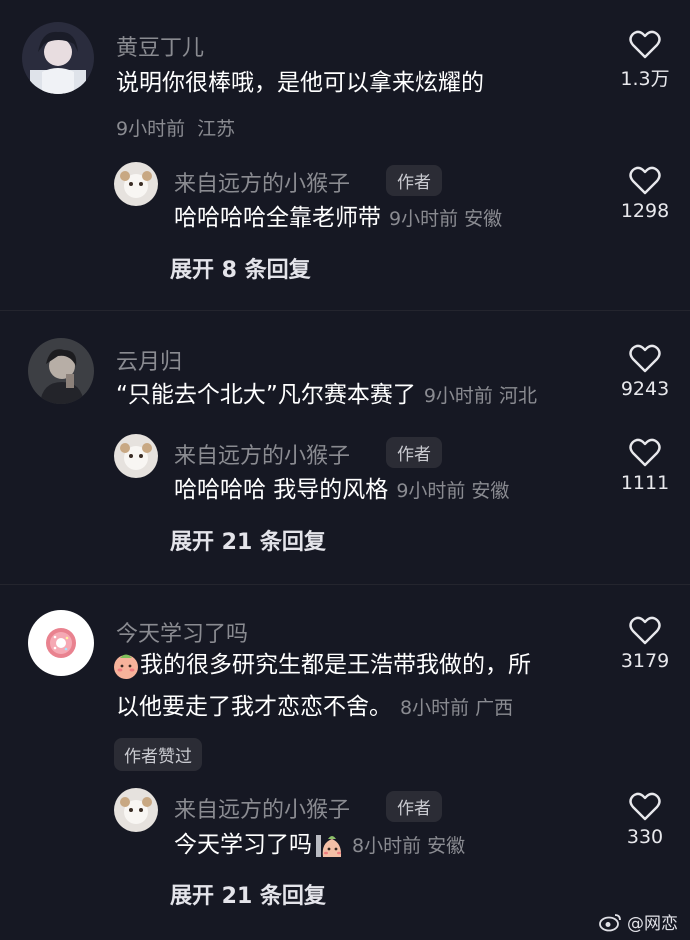 Image resolution: width=690 pixels, height=940 pixels. I want to click on like-count: 1.3万, so click(645, 79).